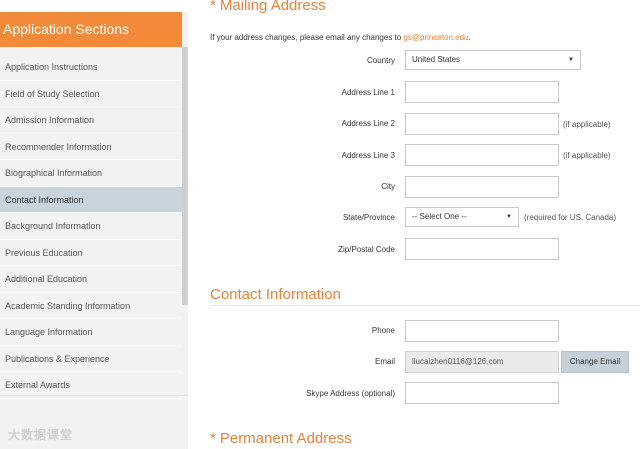  Describe the element at coordinates (493, 60) in the screenshot. I see `country-select: United States ▼` at that location.